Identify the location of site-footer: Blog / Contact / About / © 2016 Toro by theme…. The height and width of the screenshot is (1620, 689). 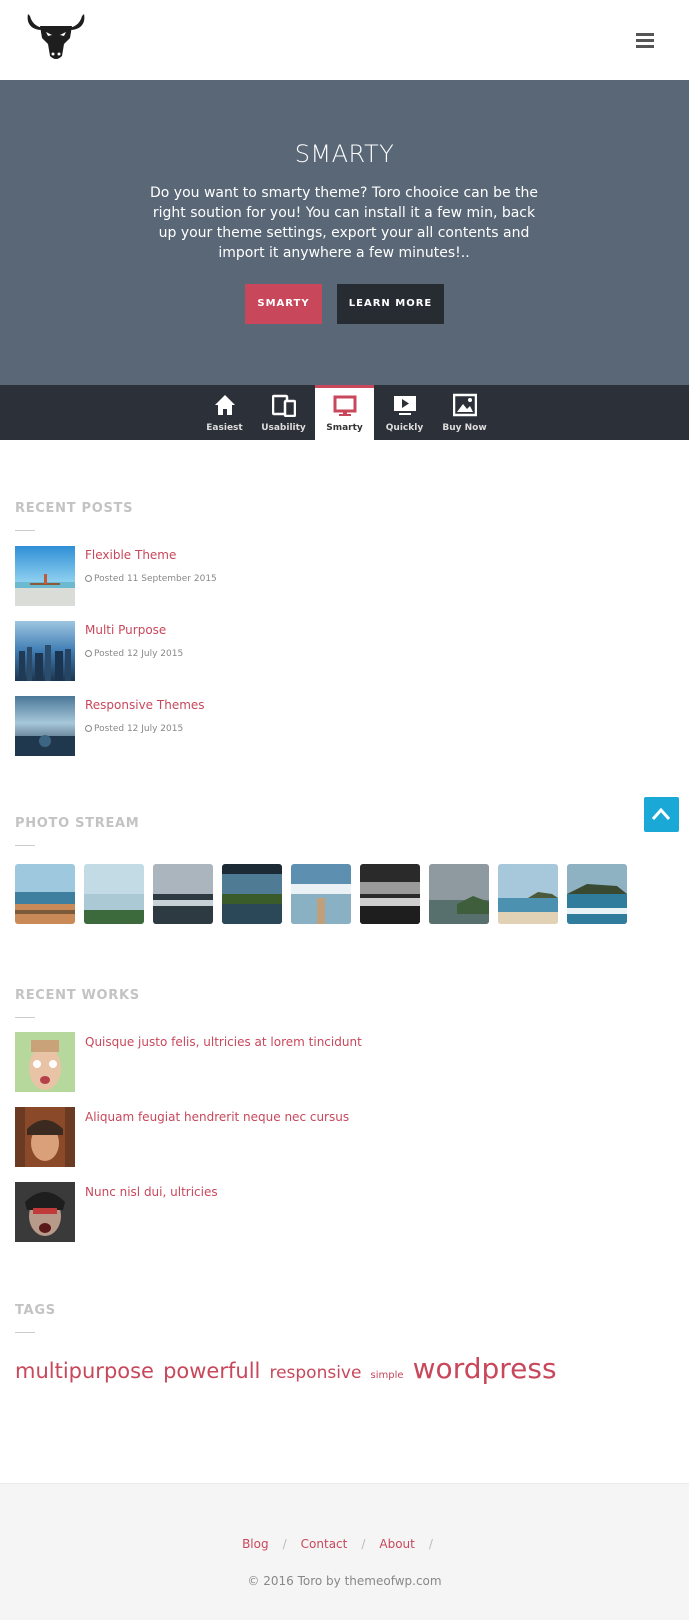
(344, 1551).